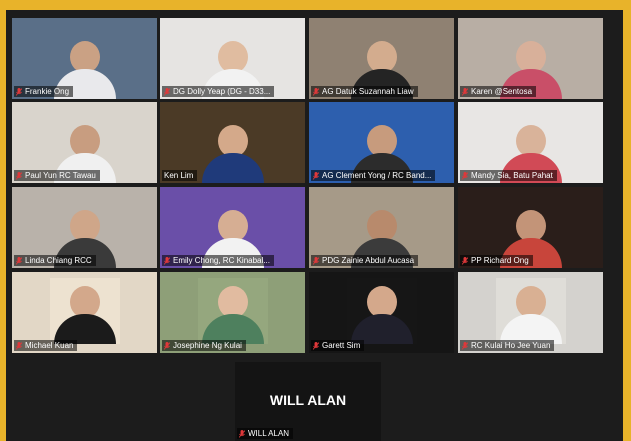  What do you see at coordinates (512, 175) in the screenshot?
I see `participant-name: Mandy Sia, Batu Pahat` at bounding box center [512, 175].